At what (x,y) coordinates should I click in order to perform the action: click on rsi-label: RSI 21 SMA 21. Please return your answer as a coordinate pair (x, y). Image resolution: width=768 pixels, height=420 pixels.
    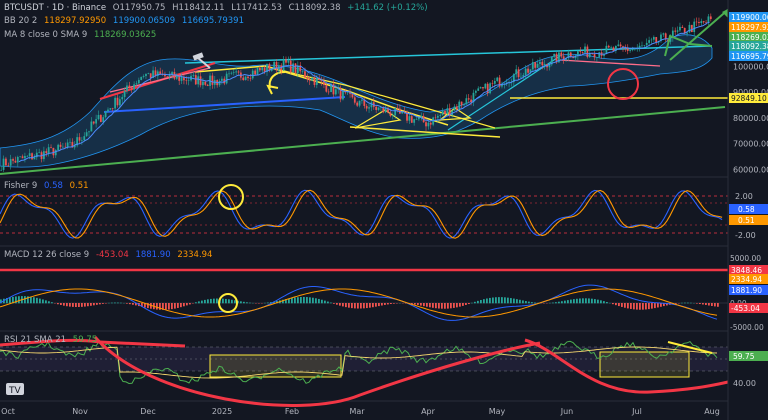
    Looking at the image, I should click on (35, 340).